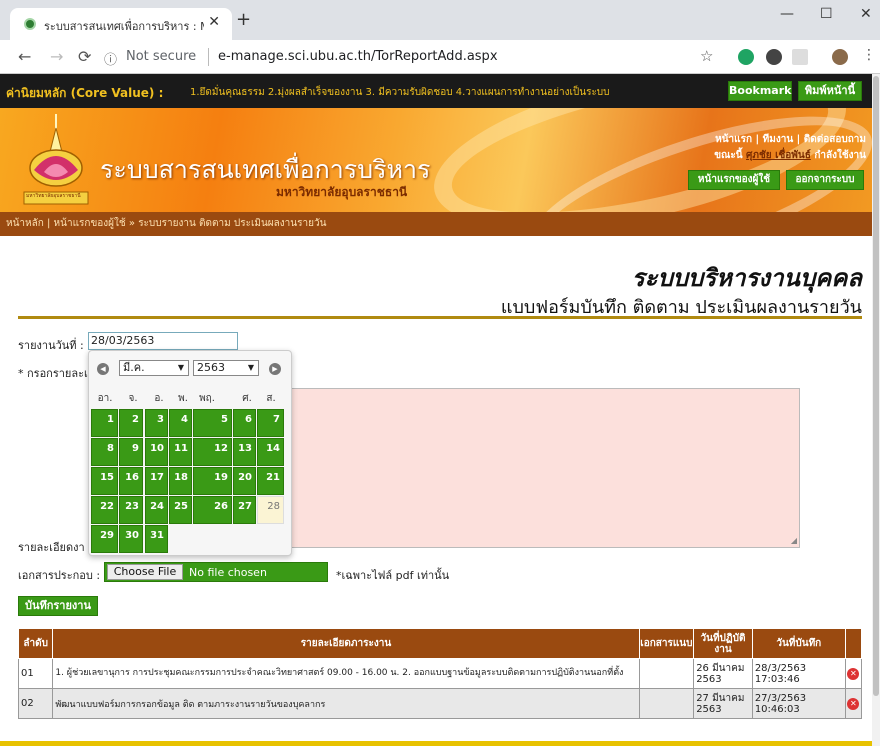 The image size is (880, 746). What do you see at coordinates (131, 481) in the screenshot?
I see `calendar-day: 16` at bounding box center [131, 481].